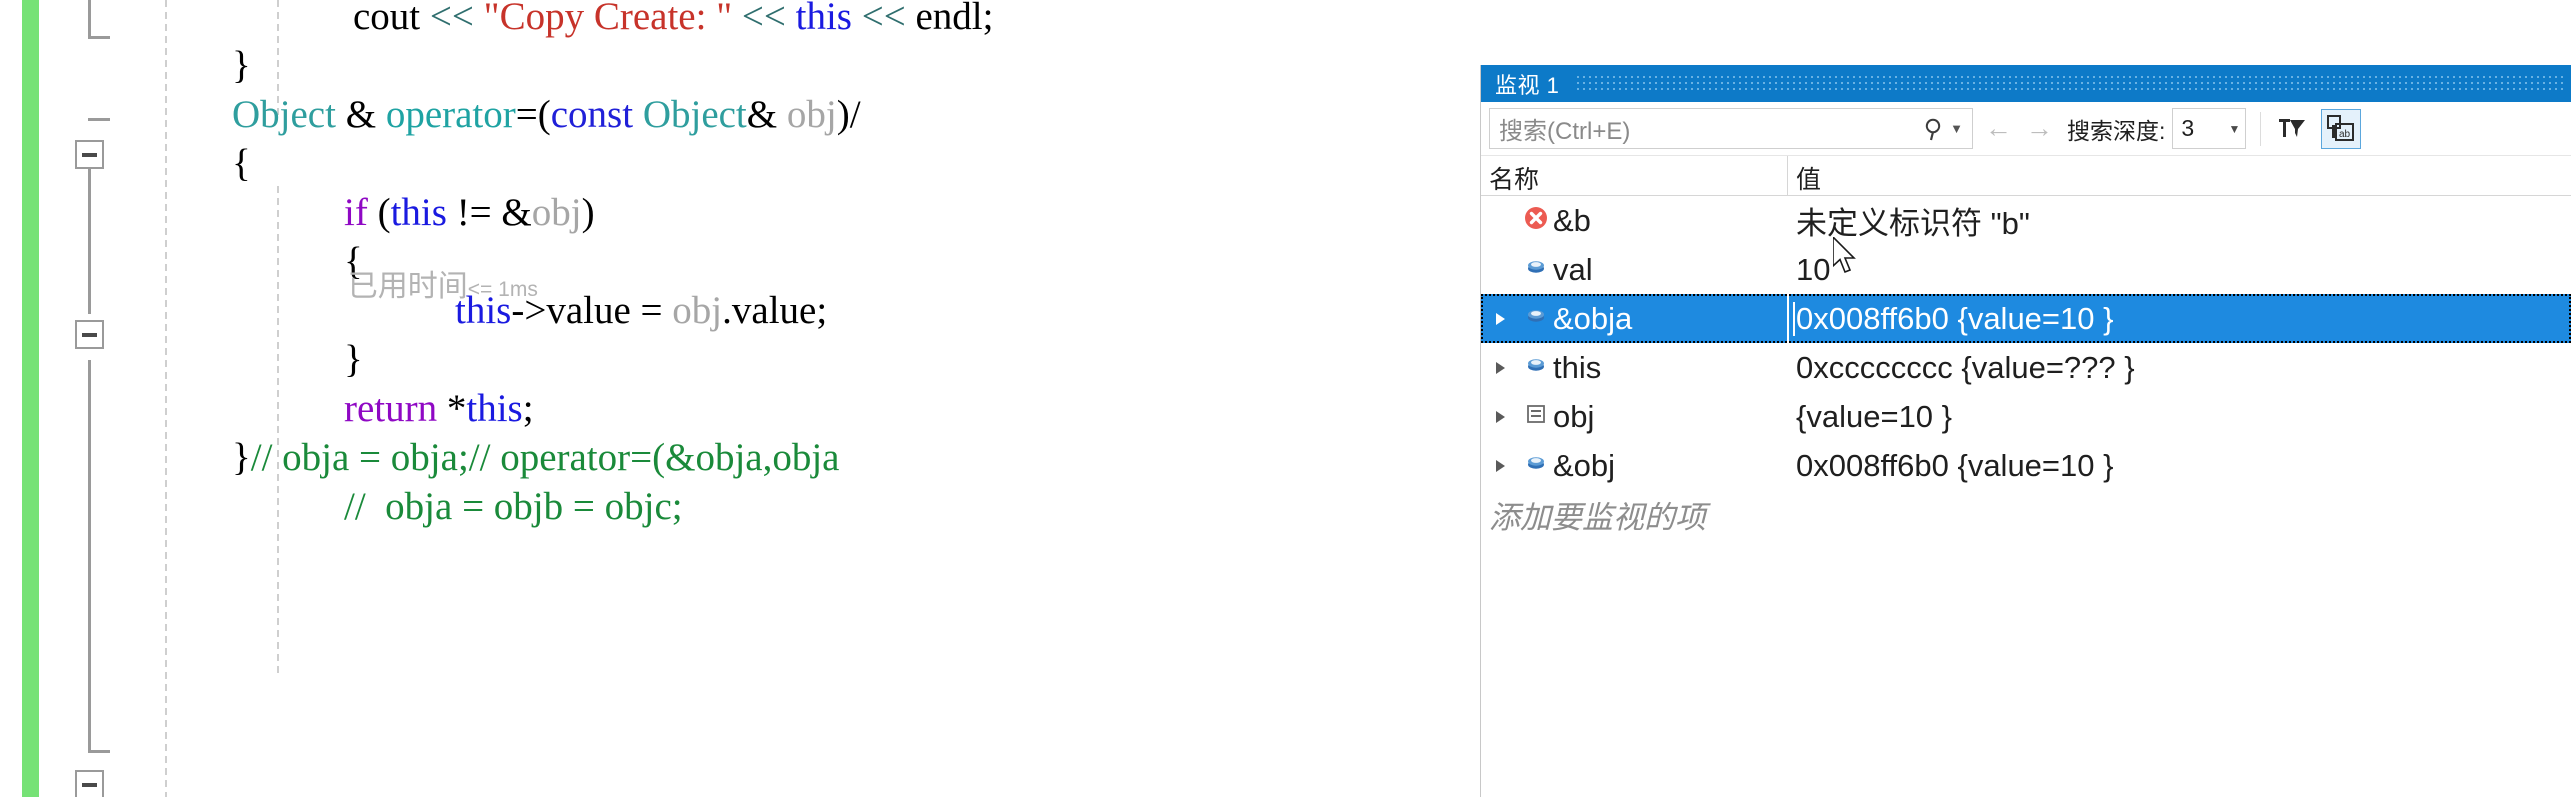  I want to click on code-token: )/, so click(848, 114).